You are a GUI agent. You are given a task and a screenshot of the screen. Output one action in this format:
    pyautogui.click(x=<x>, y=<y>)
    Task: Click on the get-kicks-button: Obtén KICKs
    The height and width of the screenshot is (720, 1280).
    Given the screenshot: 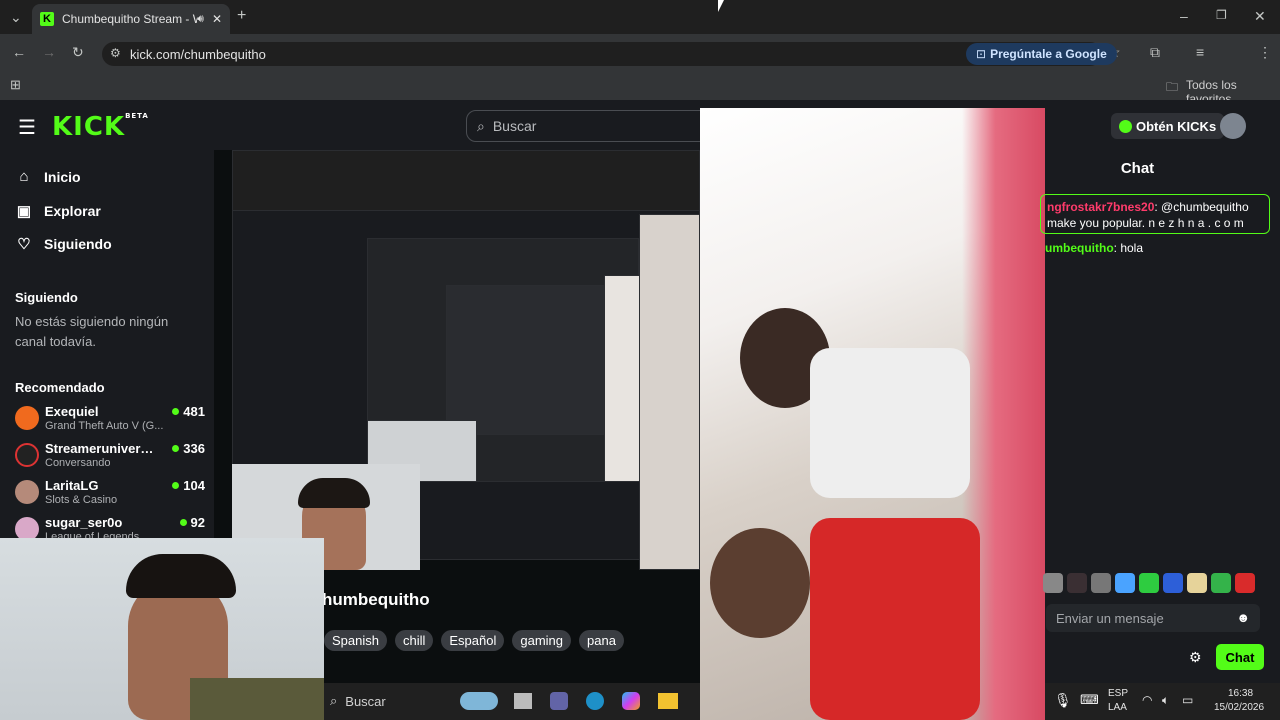 What is the action you would take?
    pyautogui.click(x=1168, y=126)
    